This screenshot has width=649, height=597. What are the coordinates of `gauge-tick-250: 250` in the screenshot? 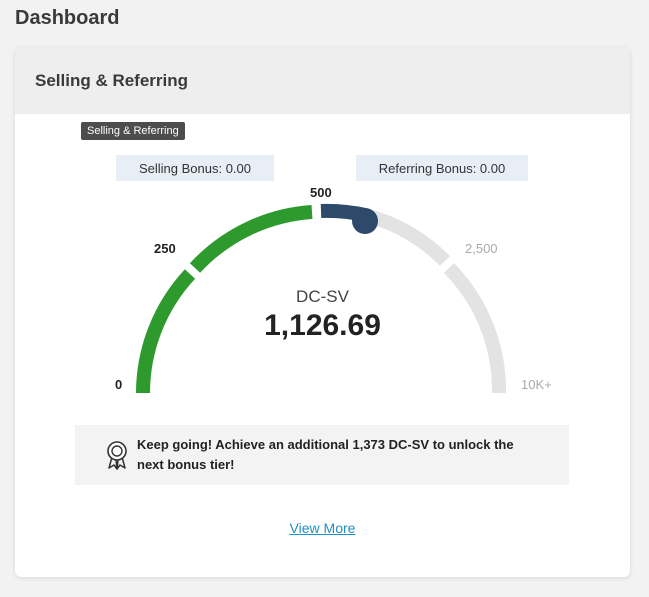 It's located at (165, 248).